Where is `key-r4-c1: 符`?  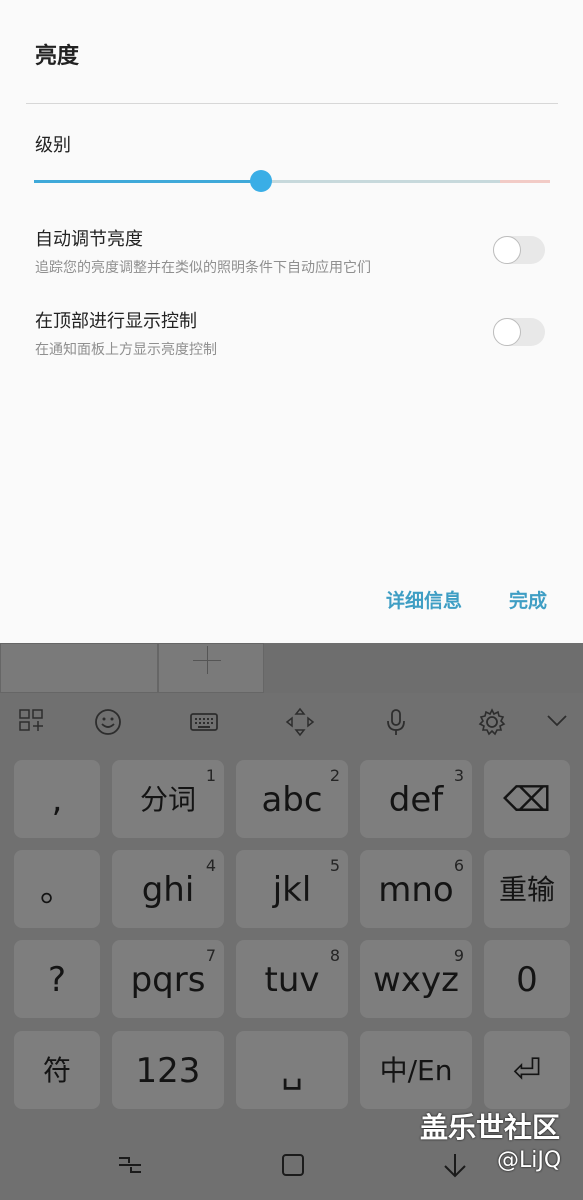 key-r4-c1: 符 is located at coordinates (57, 1070).